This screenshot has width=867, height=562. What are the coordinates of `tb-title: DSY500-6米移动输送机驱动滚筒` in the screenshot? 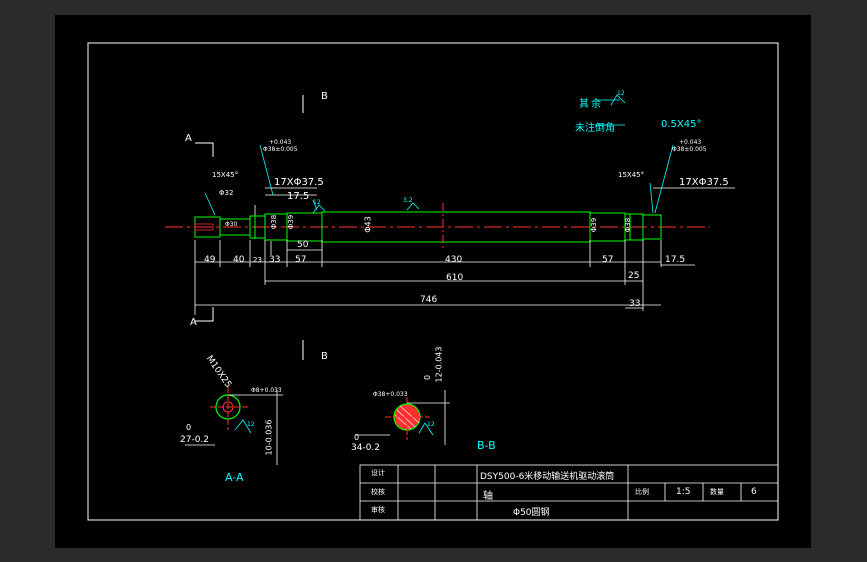 It's located at (547, 477).